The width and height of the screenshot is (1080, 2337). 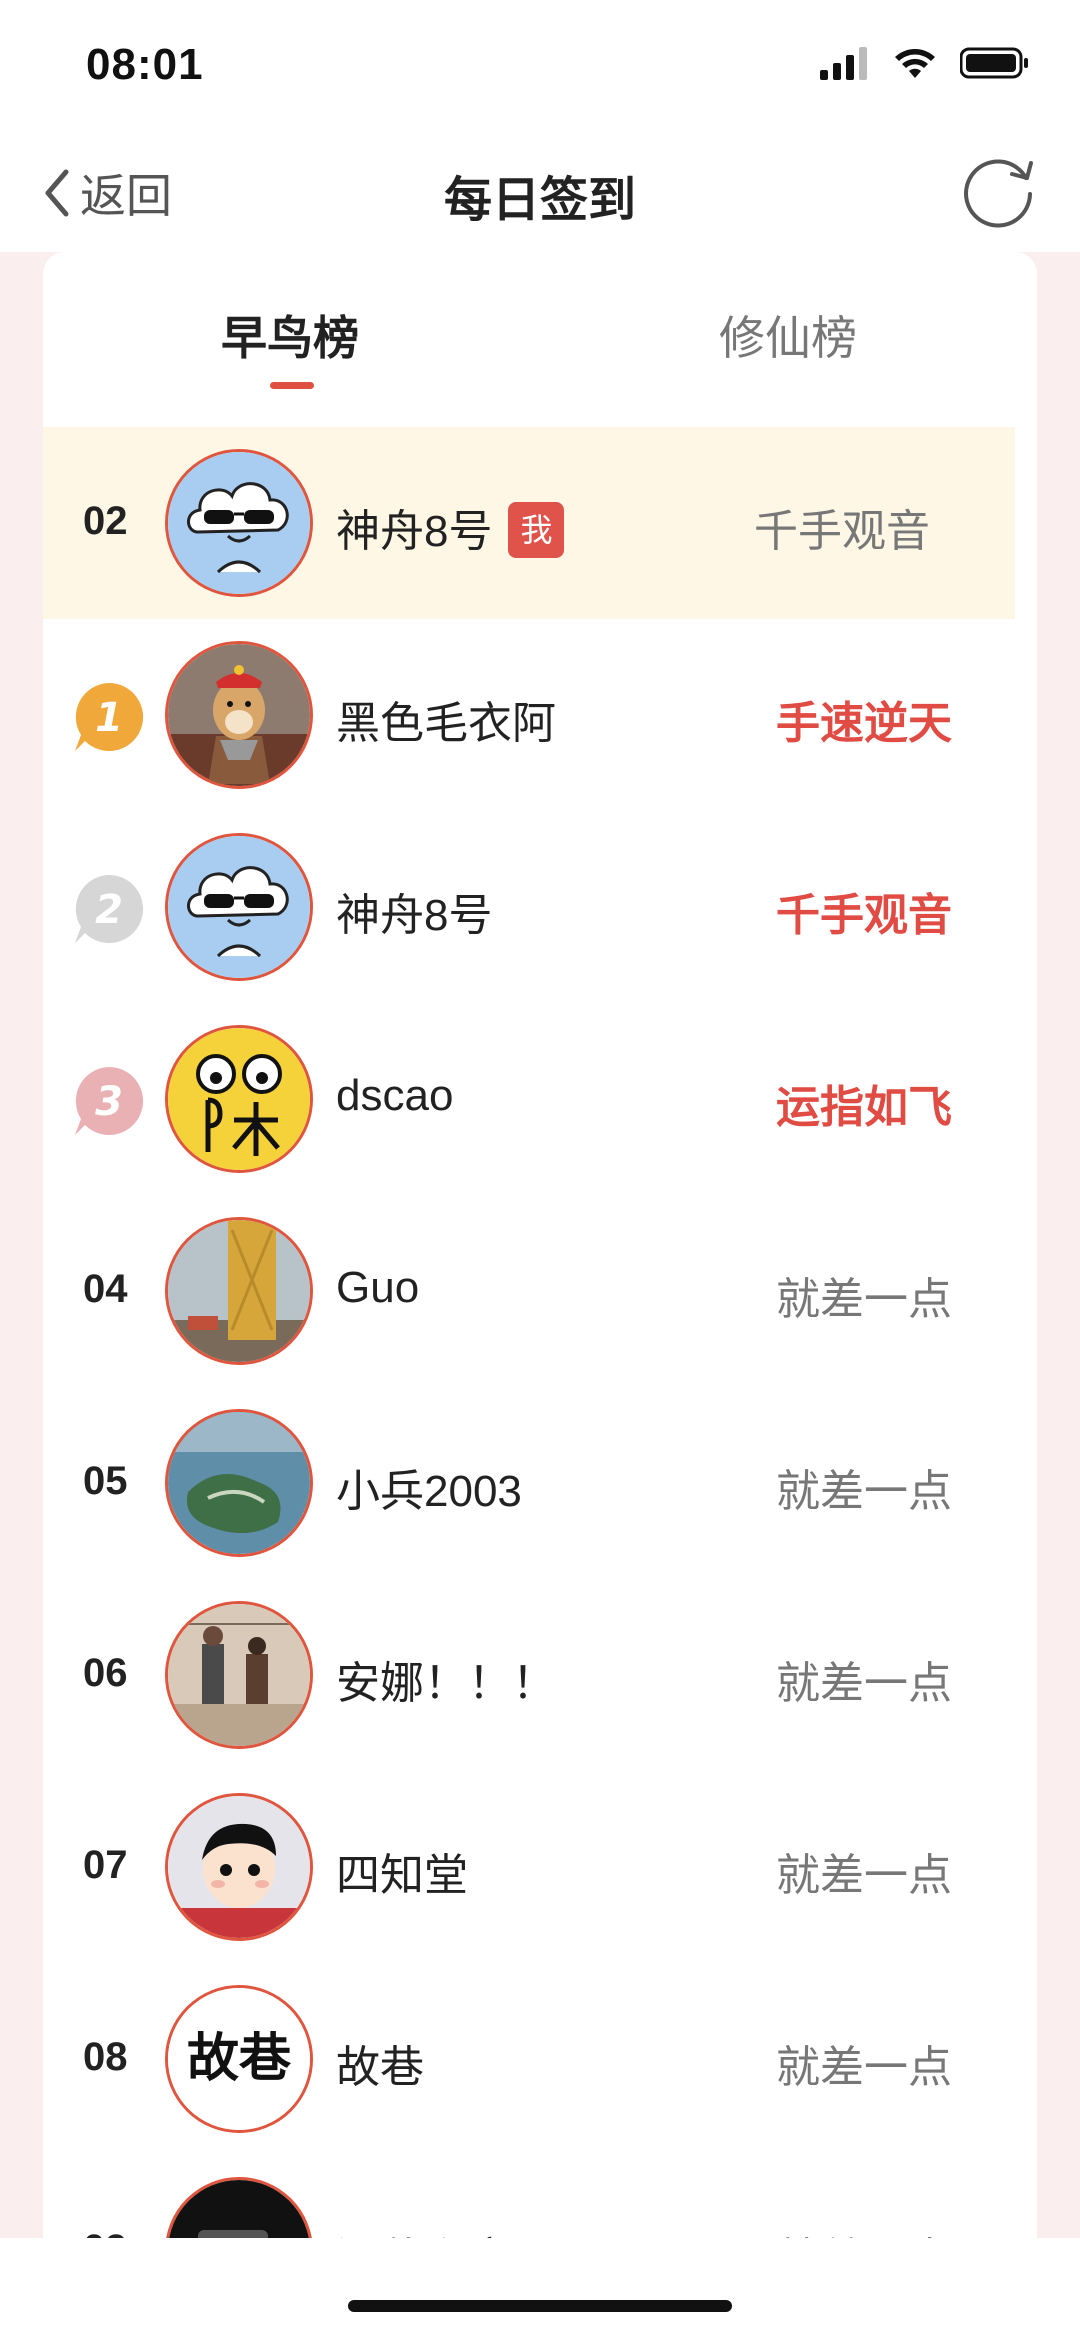 I want to click on status-bar: 08:01, so click(x=540, y=65).